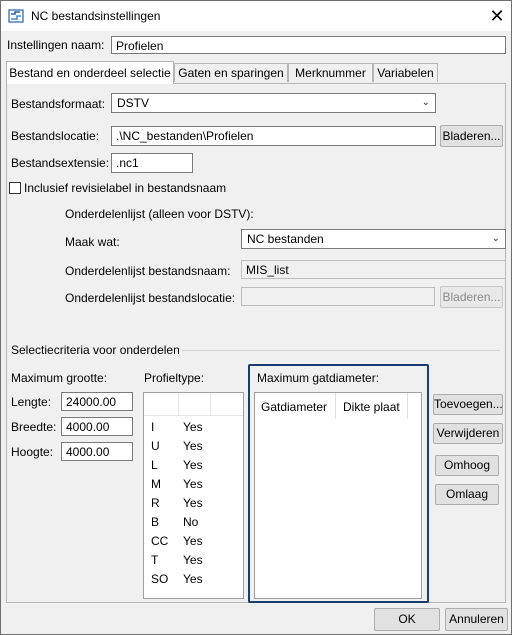 The height and width of the screenshot is (635, 512). What do you see at coordinates (34, 427) in the screenshot?
I see `width-label: Breedte:` at bounding box center [34, 427].